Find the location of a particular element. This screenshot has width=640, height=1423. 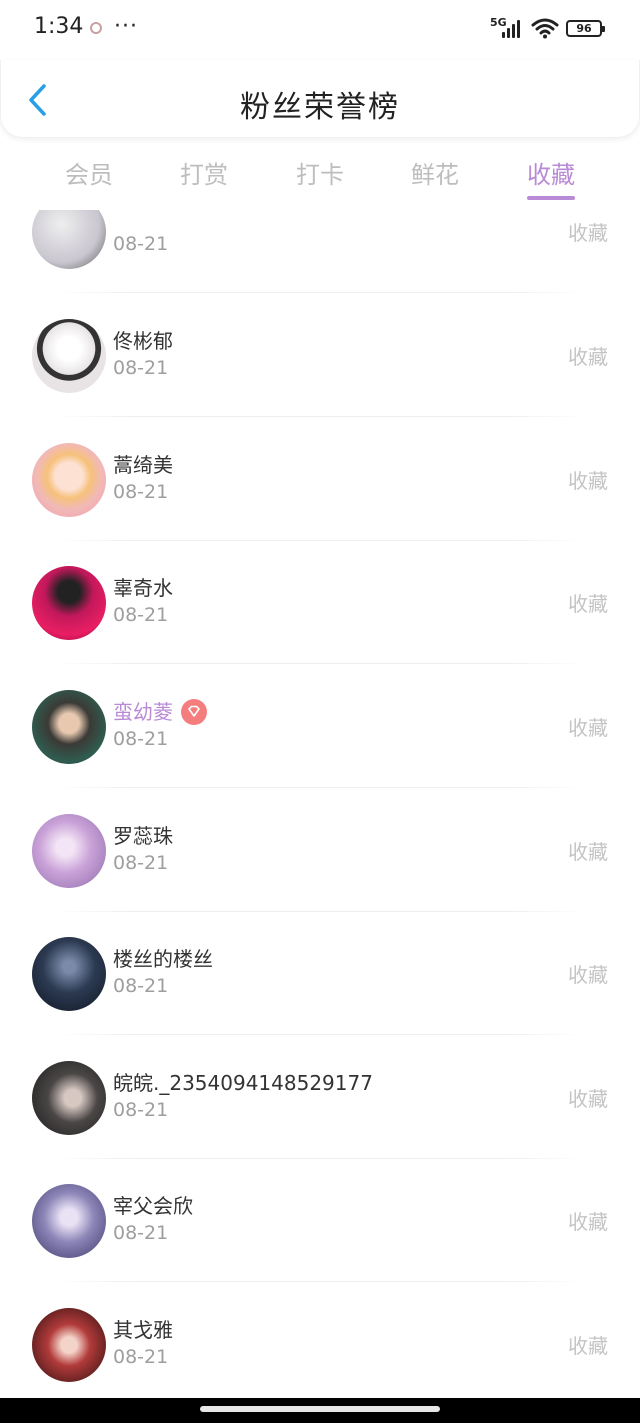

tab-bar: 会员 打赏 打卡 鲜花 收藏 is located at coordinates (320, 175).